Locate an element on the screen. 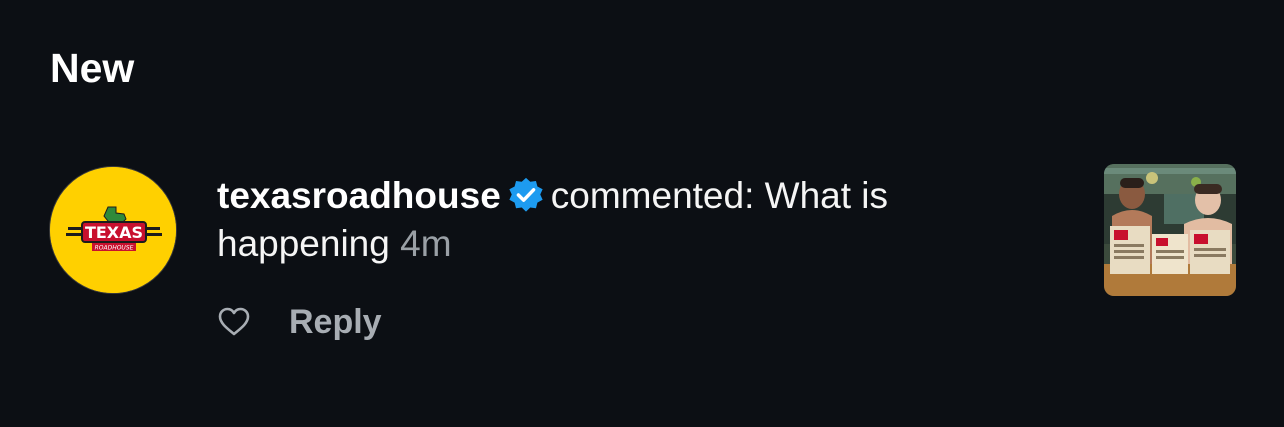 The width and height of the screenshot is (1284, 427). reply-button: Reply is located at coordinates (335, 322).